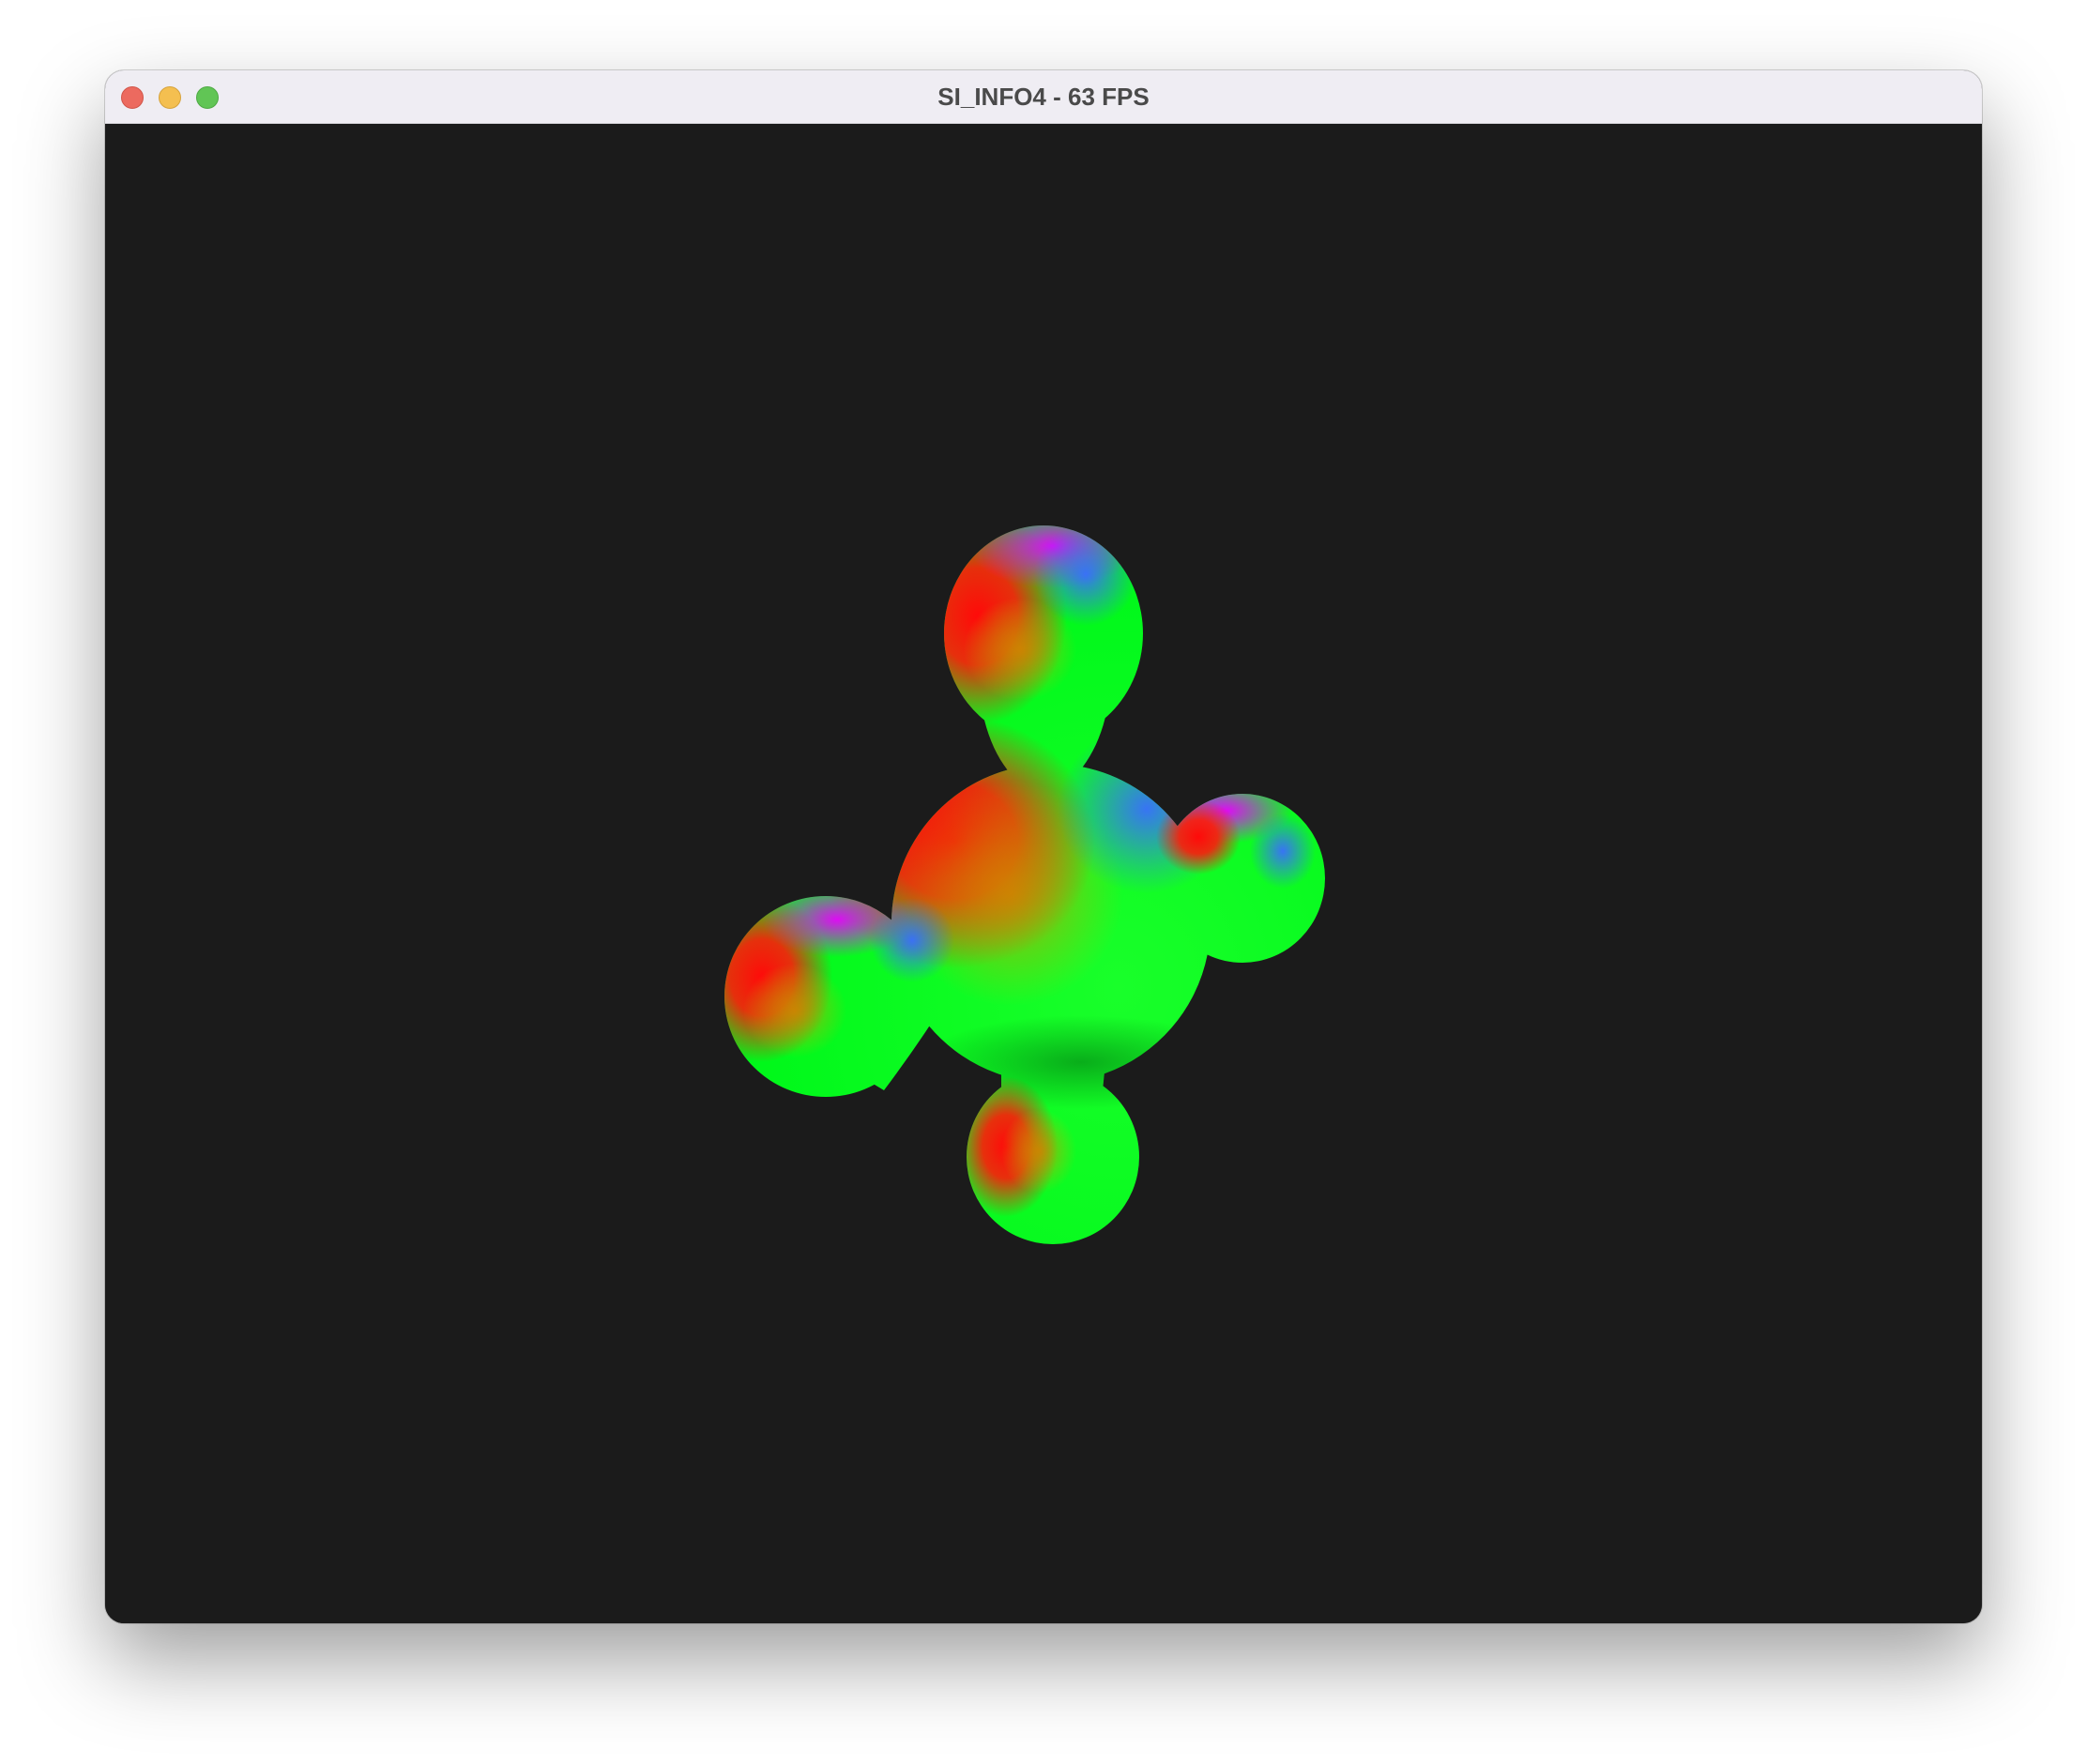 This screenshot has width=2087, height=1764. I want to click on window-title: SI_INFO4 - 63 FPS, so click(1043, 97).